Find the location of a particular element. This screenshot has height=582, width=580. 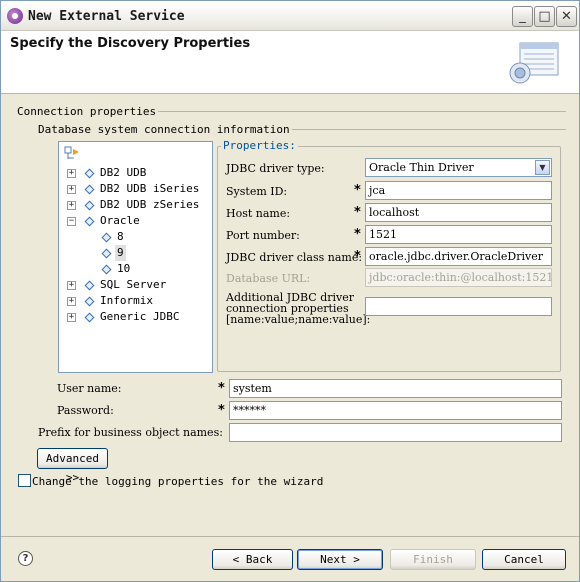

port-number-field: 1521 is located at coordinates (458, 234).